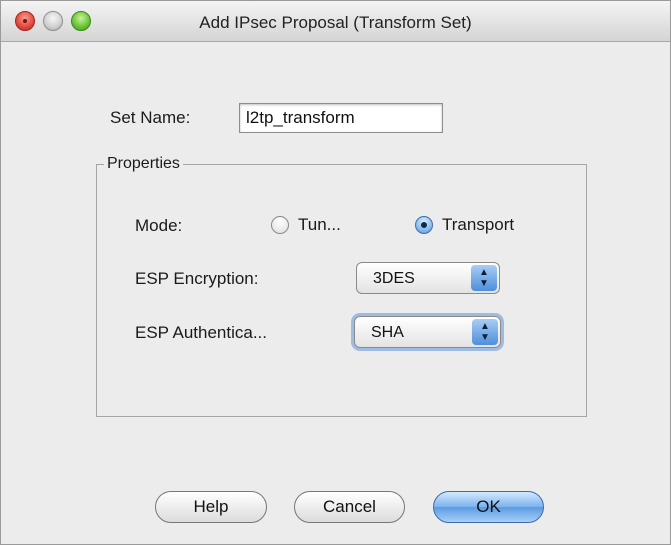 This screenshot has width=671, height=545. Describe the element at coordinates (424, 225) in the screenshot. I see `mode-transport-radio` at that location.